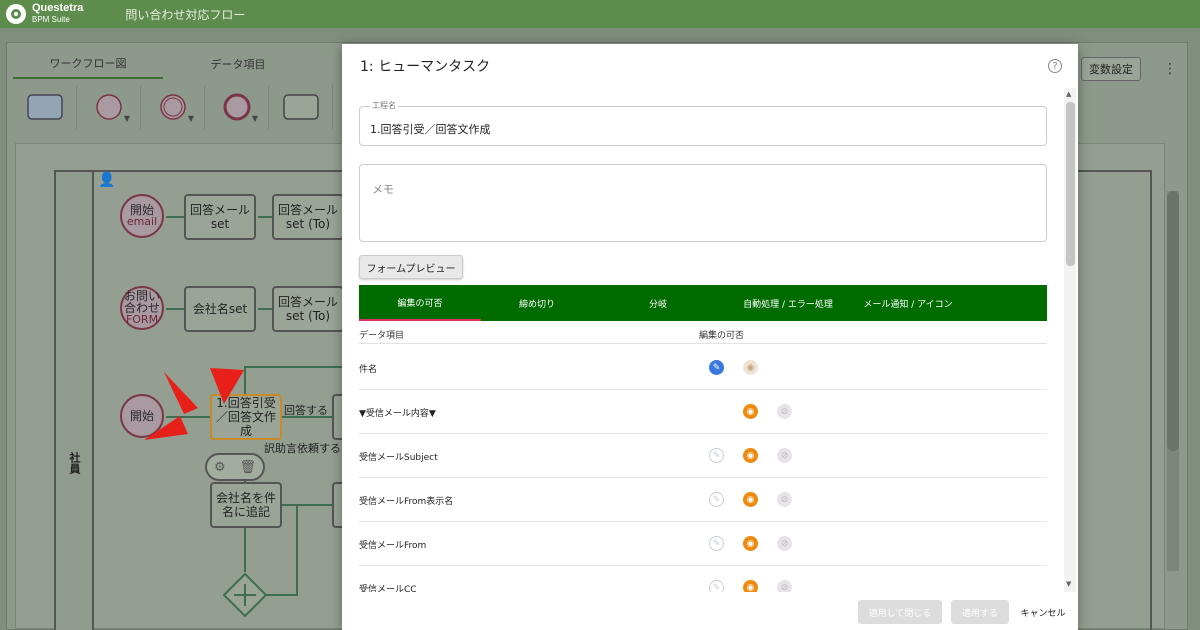 This screenshot has width=1200, height=630. I want to click on dialog-title: 1: ヒューマンタスク, so click(425, 67).